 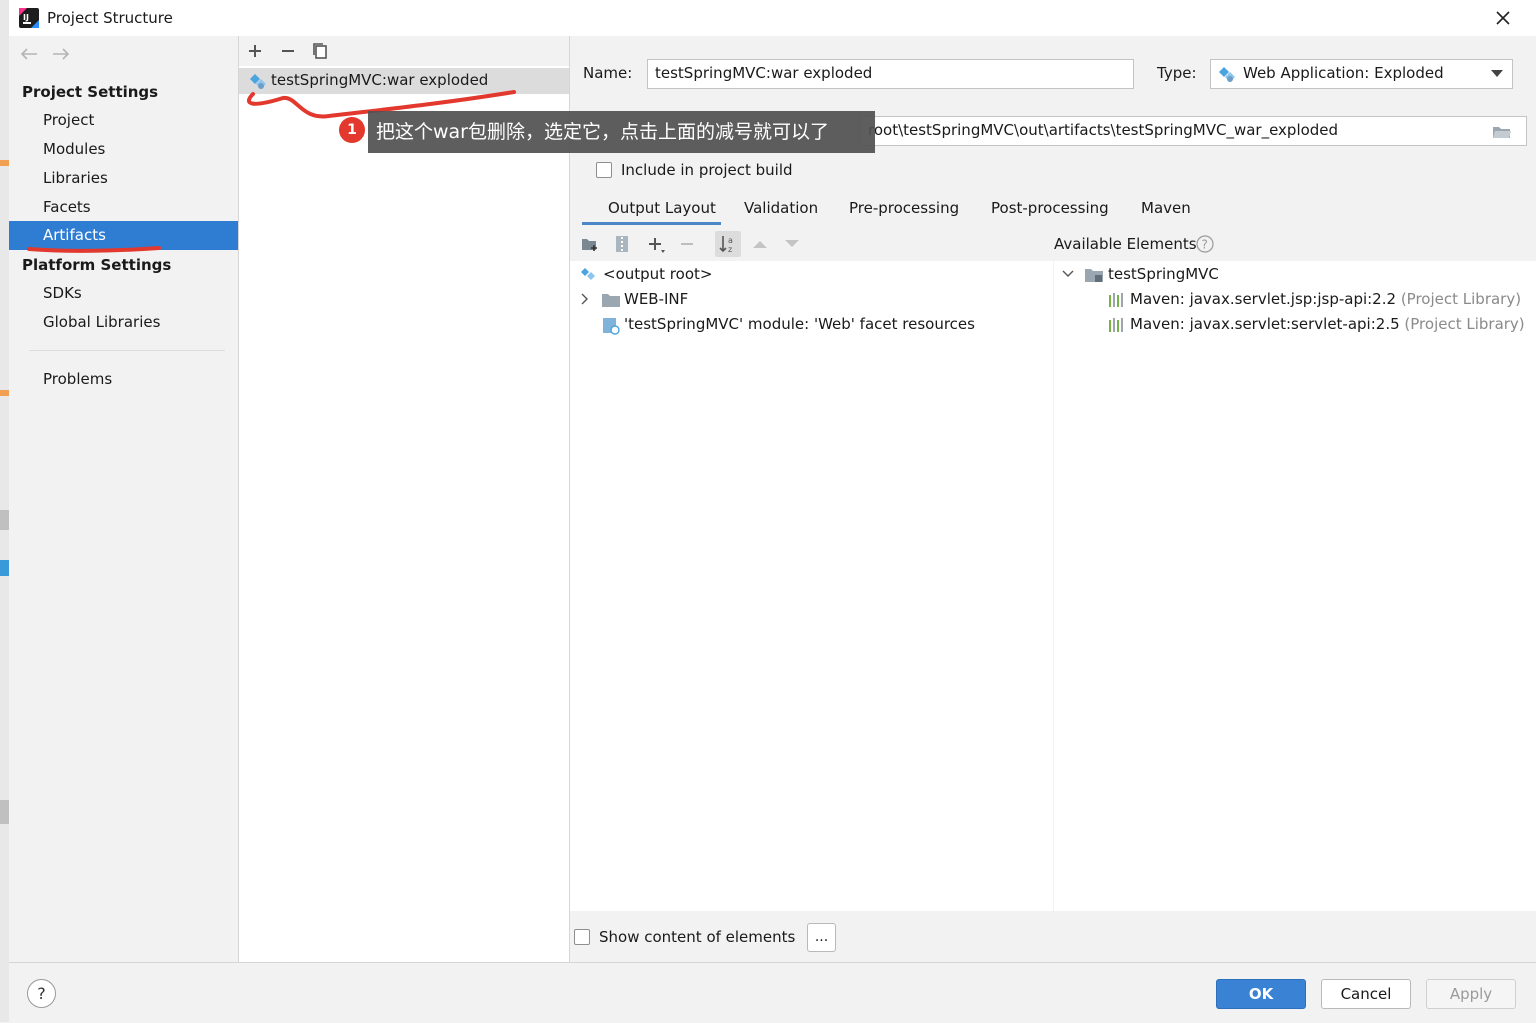 What do you see at coordinates (730, 249) in the screenshot?
I see `svg-text: z` at bounding box center [730, 249].